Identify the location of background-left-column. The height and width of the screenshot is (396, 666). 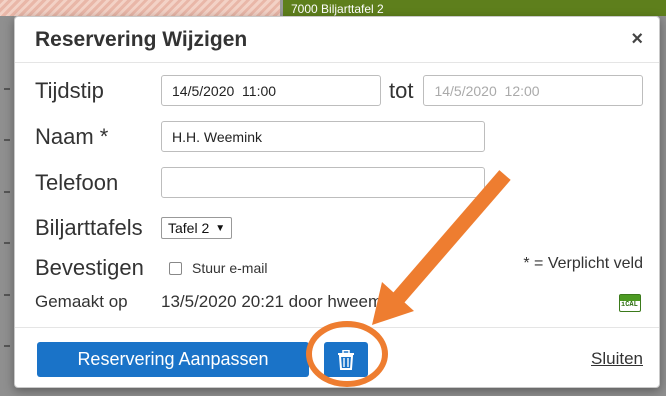
(7, 206).